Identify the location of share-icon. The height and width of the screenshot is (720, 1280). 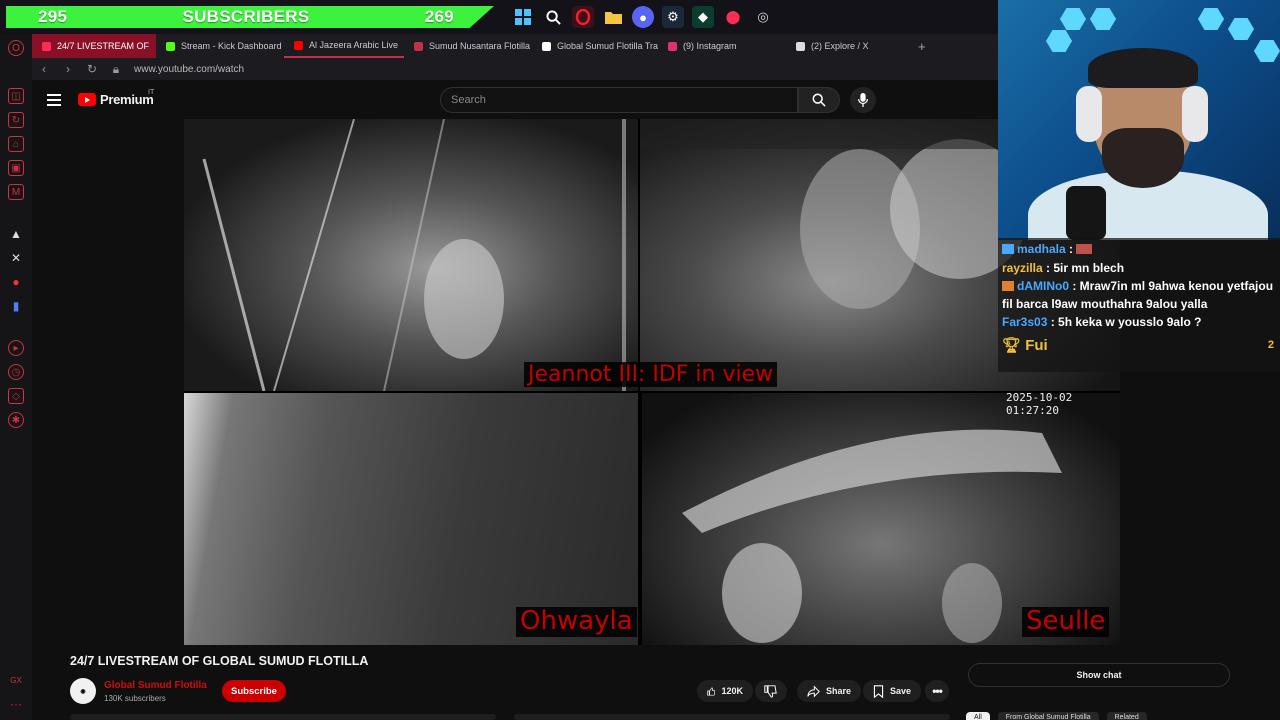
(813, 691).